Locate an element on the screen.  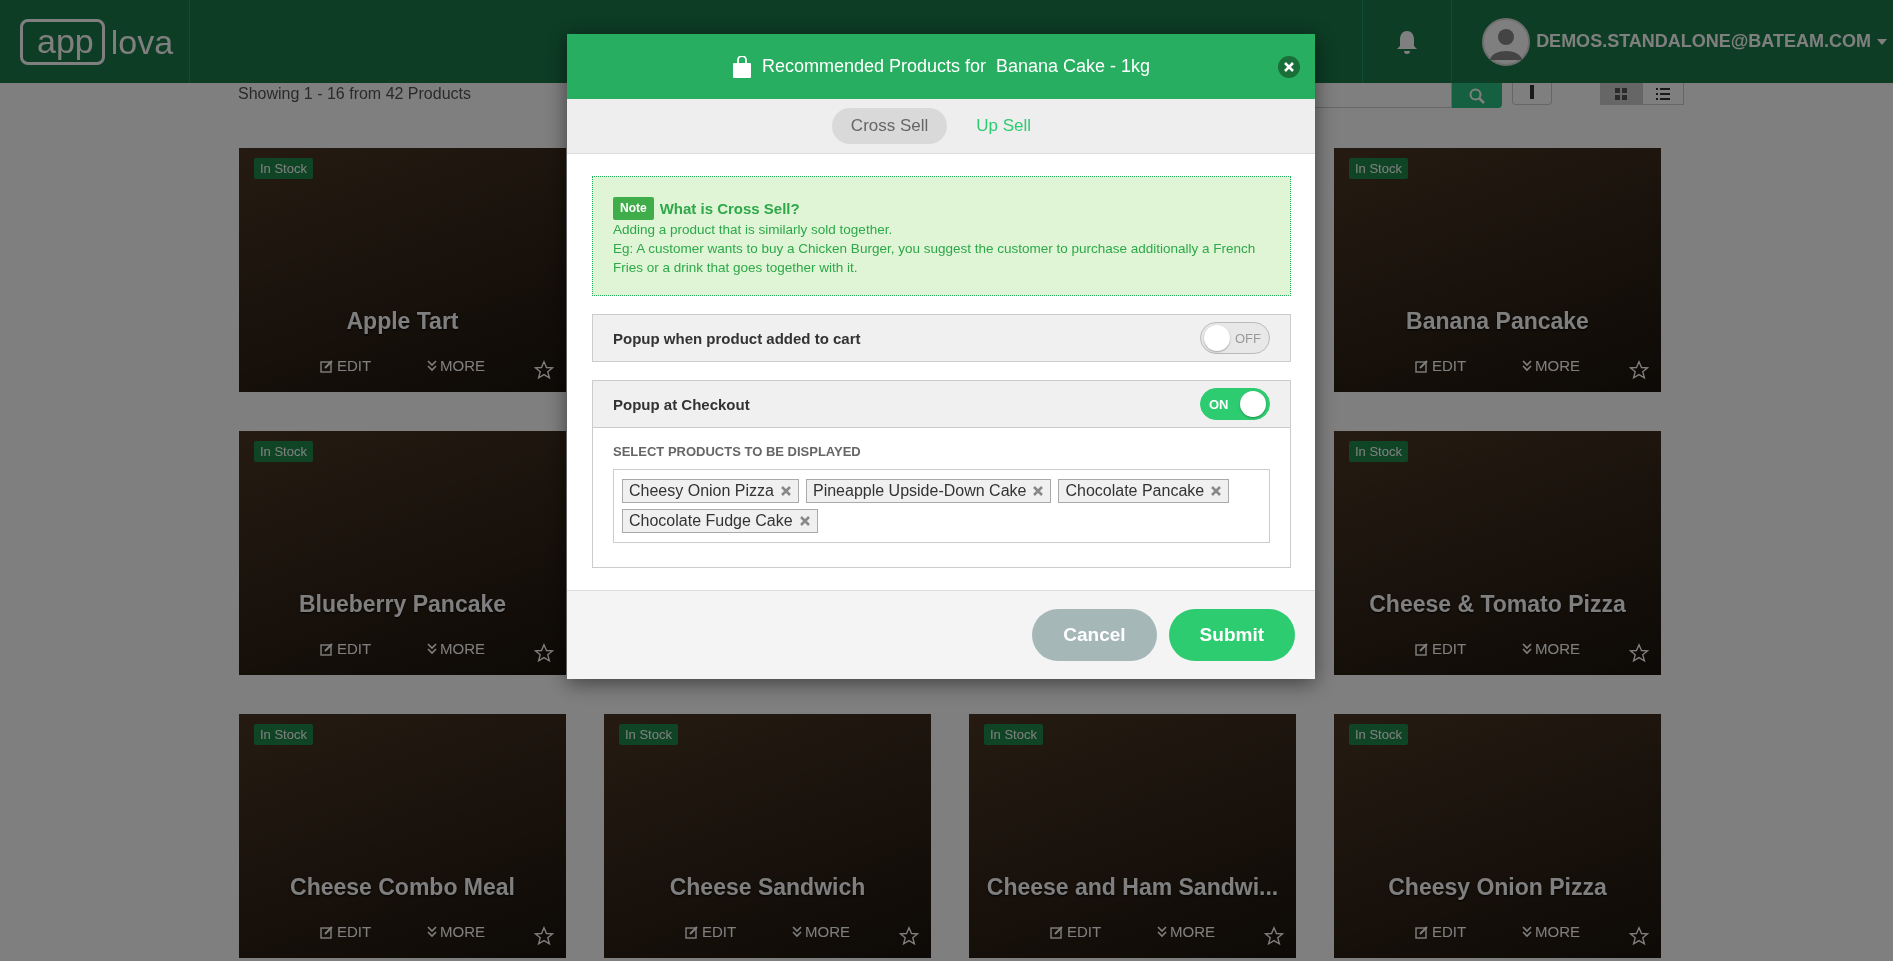
close-button is located at coordinates (1289, 67).